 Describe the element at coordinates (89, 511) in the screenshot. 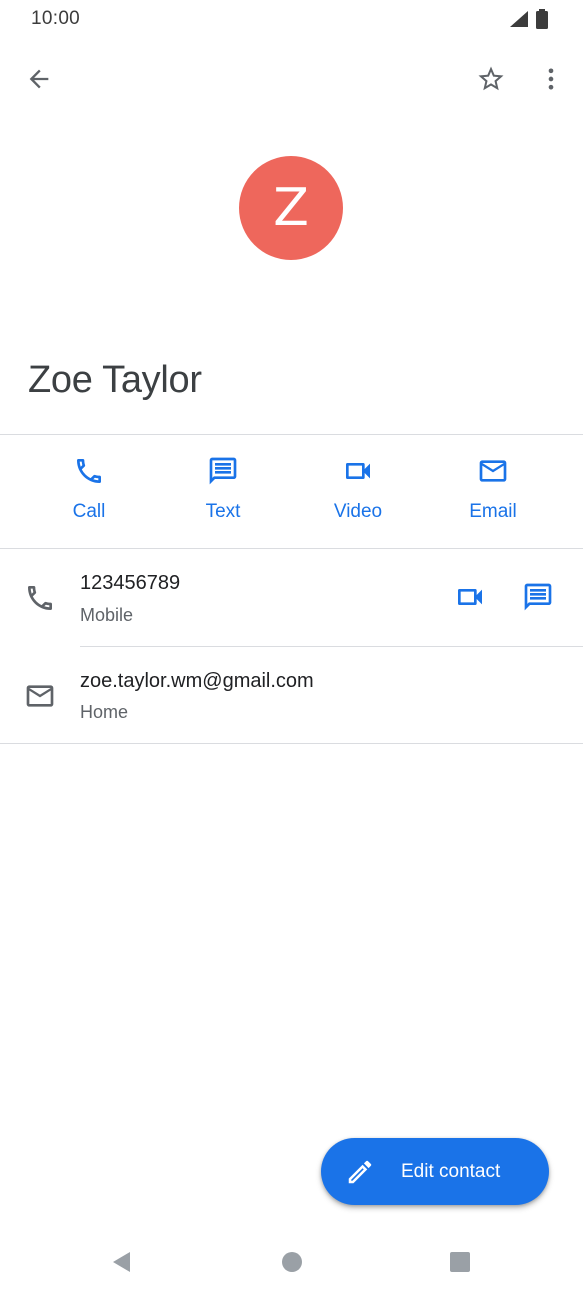

I see `call-action-label: Call` at that location.